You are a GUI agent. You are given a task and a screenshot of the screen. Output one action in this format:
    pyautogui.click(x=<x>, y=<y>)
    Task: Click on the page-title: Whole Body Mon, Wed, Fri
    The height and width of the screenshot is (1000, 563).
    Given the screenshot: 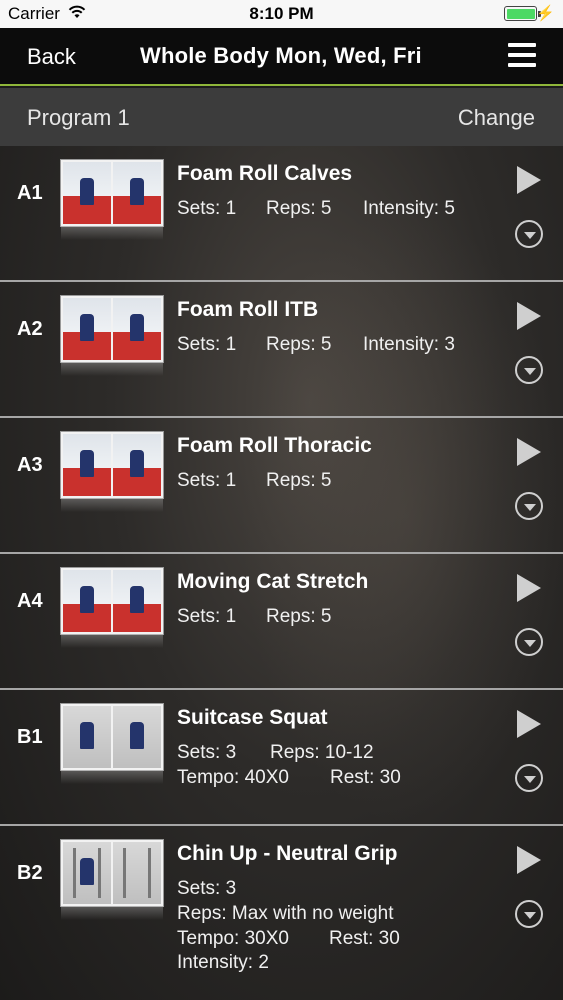 What is the action you would take?
    pyautogui.click(x=281, y=55)
    